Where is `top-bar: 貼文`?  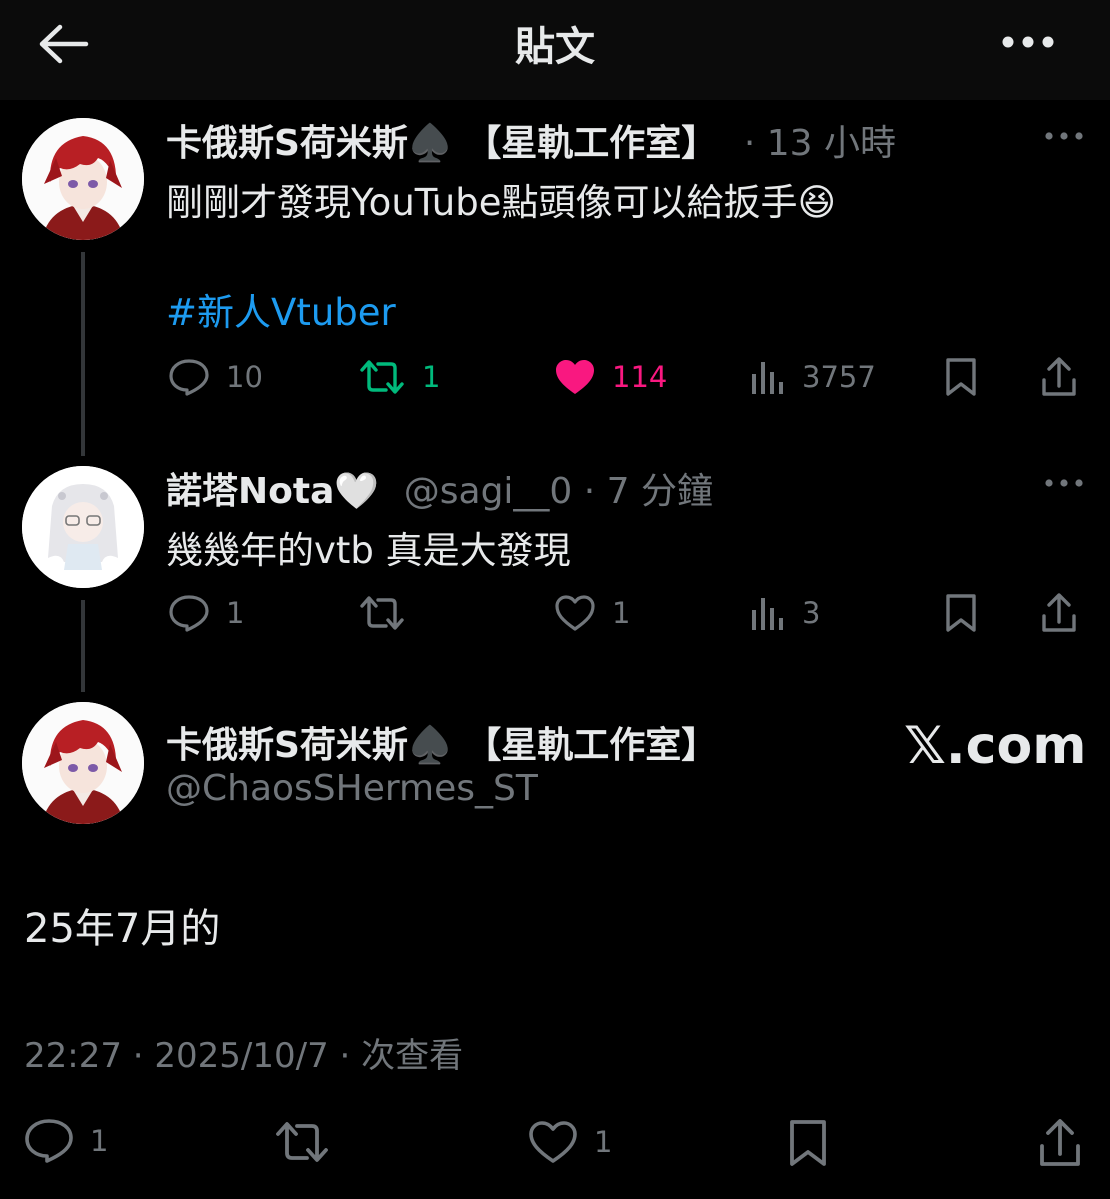
top-bar: 貼文 is located at coordinates (555, 50).